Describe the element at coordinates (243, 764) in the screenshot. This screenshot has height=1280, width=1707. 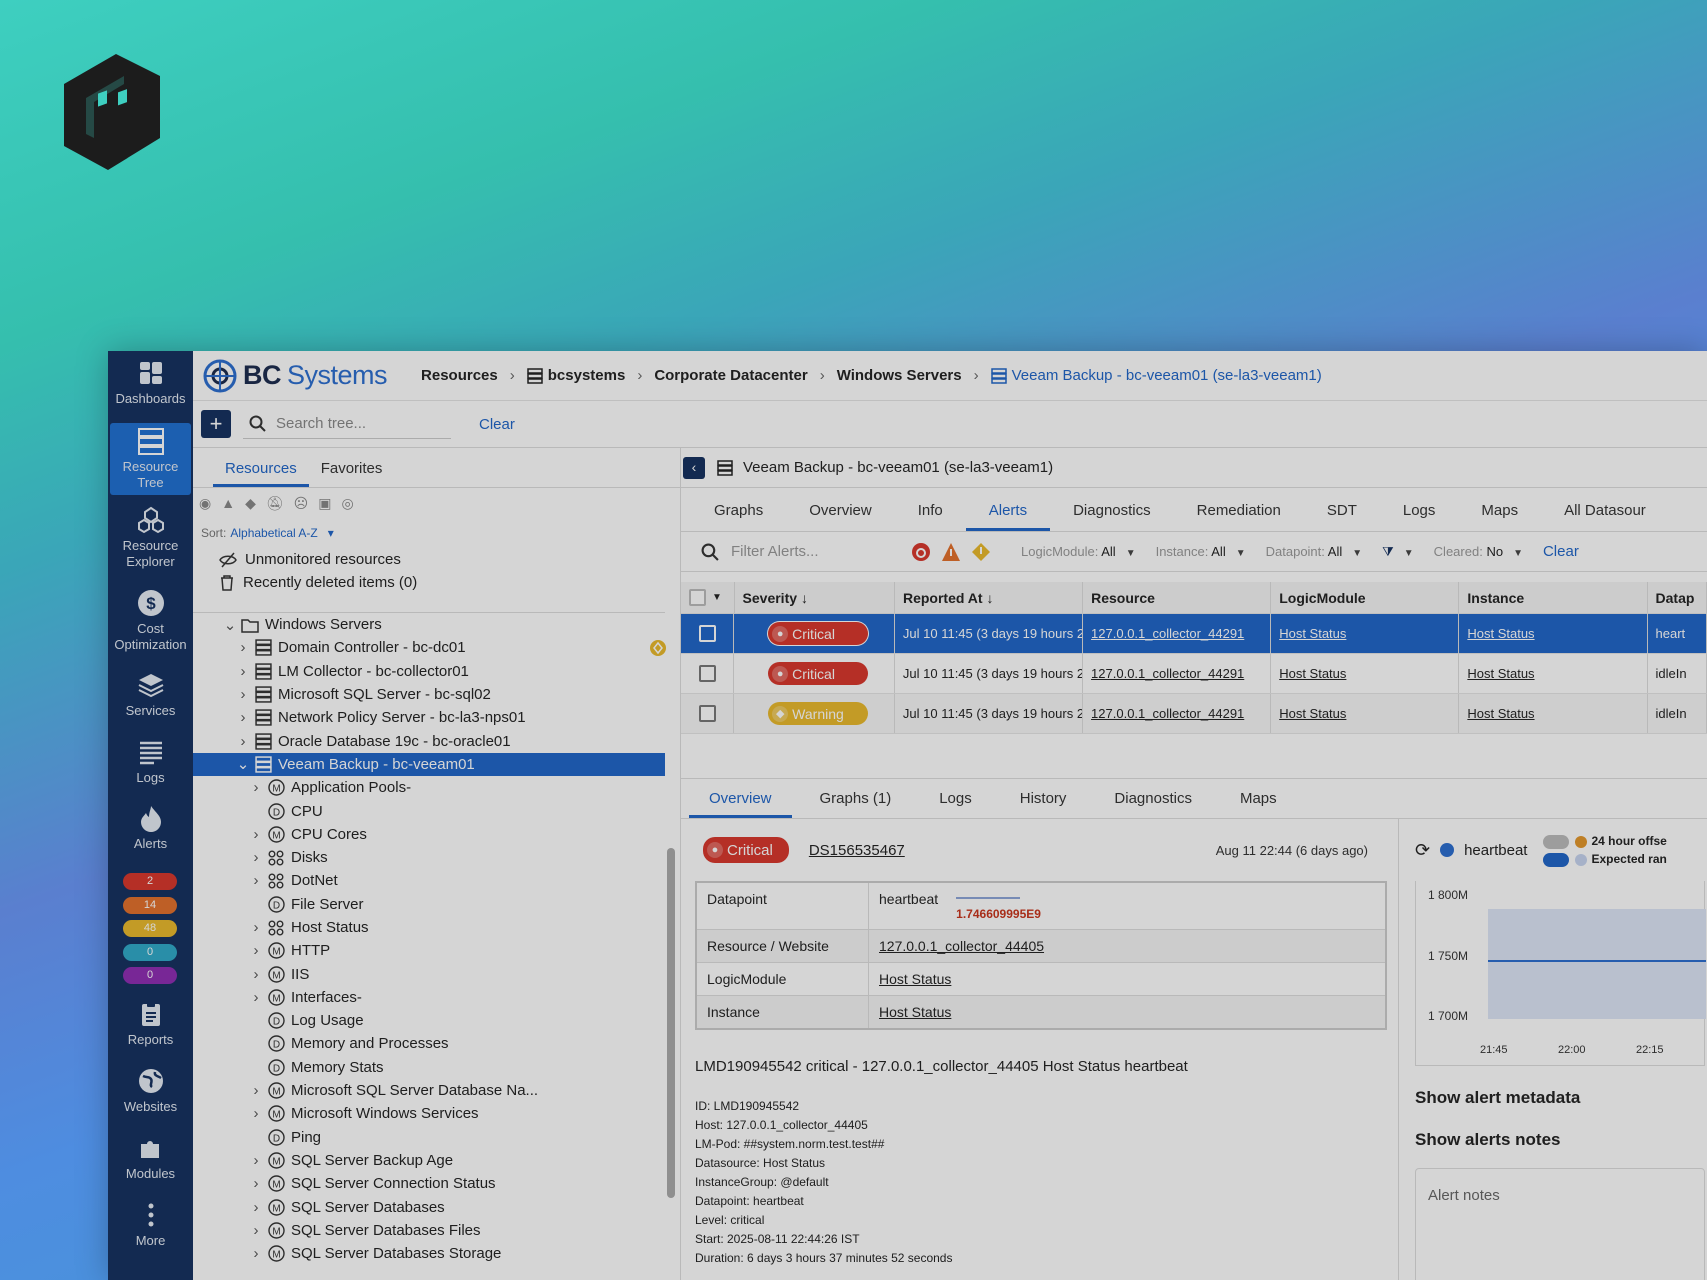
I see `chevron-down-icon: ⌄` at that location.